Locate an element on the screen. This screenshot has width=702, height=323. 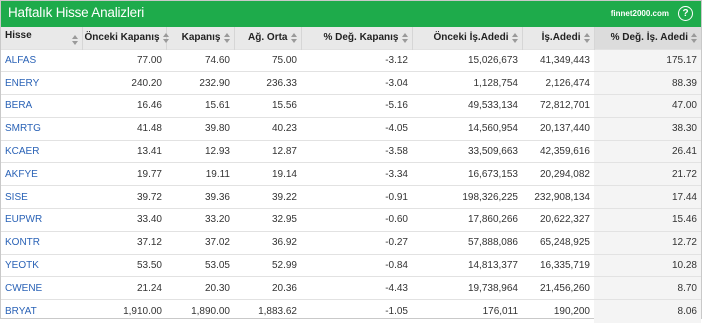
table-cell: AKFYE is located at coordinates (41, 174).